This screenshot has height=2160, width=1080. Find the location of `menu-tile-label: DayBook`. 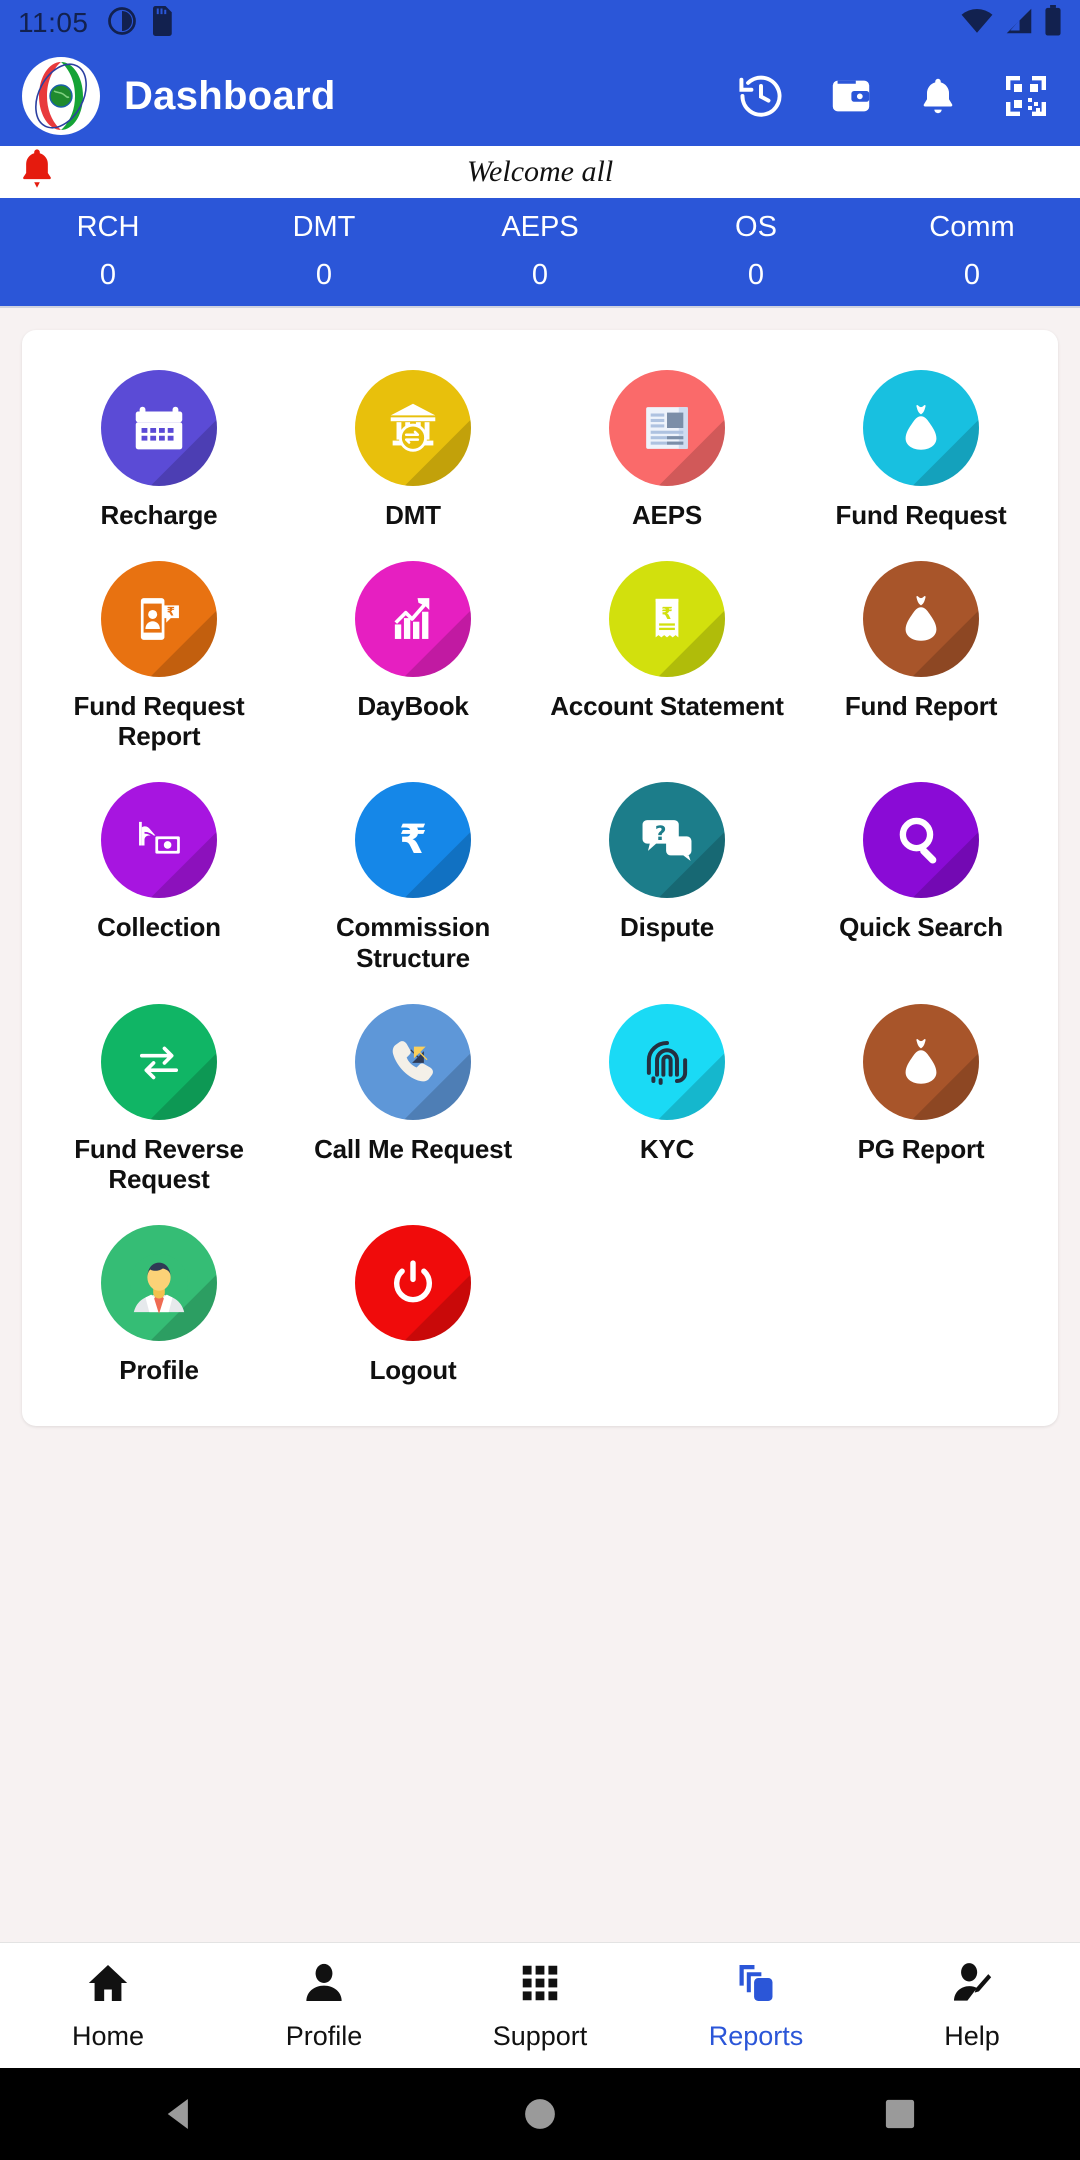

menu-tile-label: DayBook is located at coordinates (413, 705).